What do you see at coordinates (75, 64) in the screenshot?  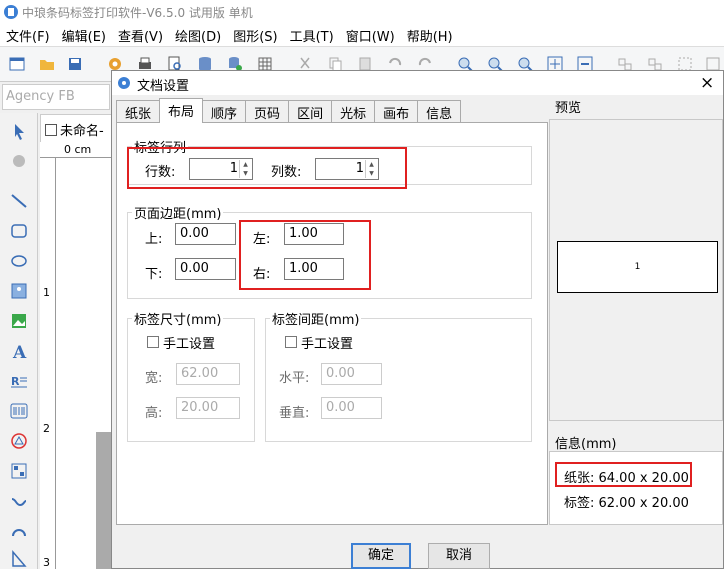 I see `save-icon` at bounding box center [75, 64].